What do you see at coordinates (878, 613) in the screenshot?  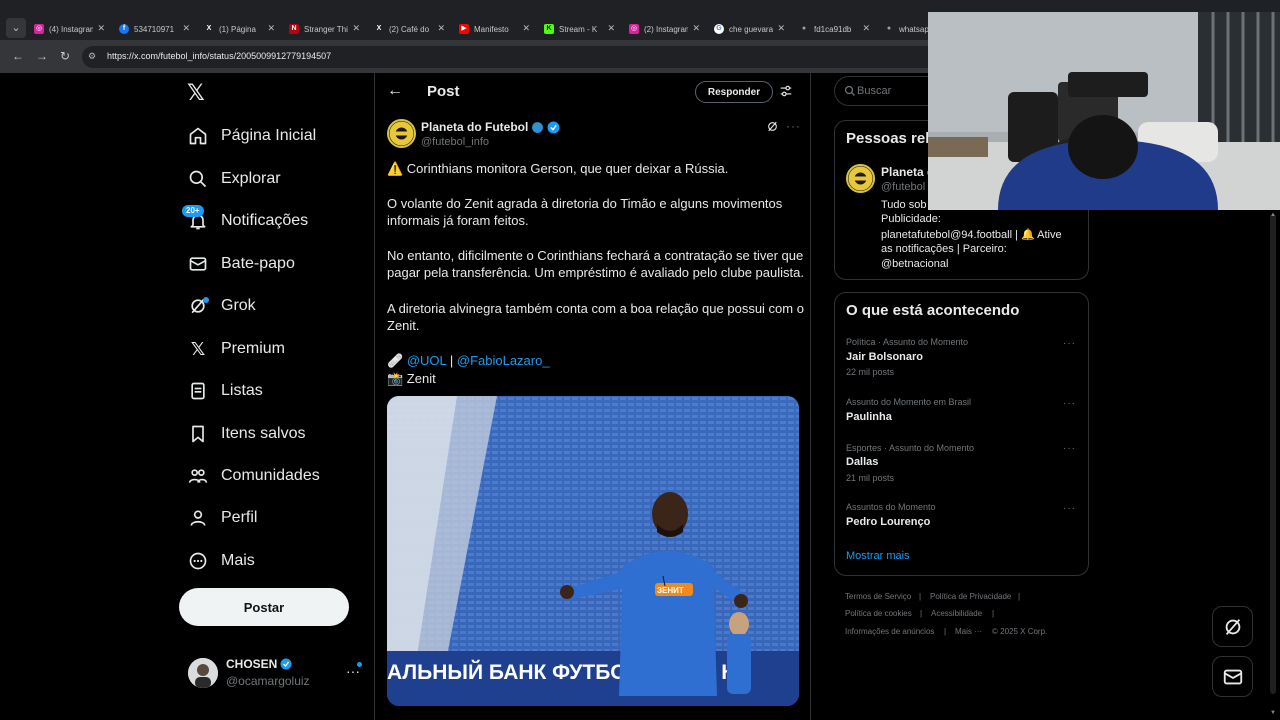 I see `footer-link: Política de cookies` at bounding box center [878, 613].